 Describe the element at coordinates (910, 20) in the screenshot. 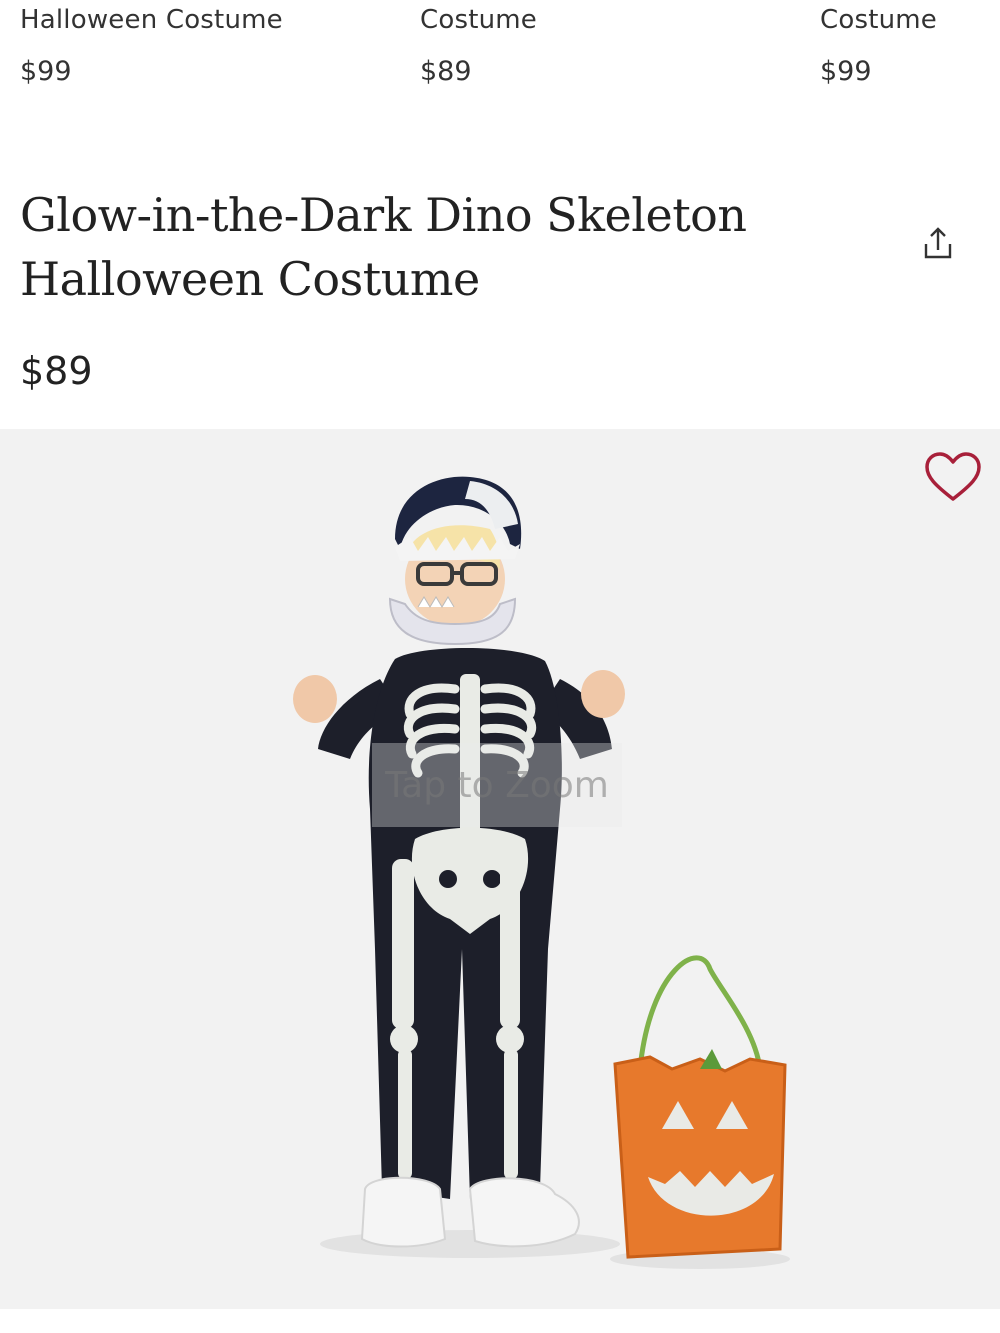

I see `related-product-name: Costume` at that location.